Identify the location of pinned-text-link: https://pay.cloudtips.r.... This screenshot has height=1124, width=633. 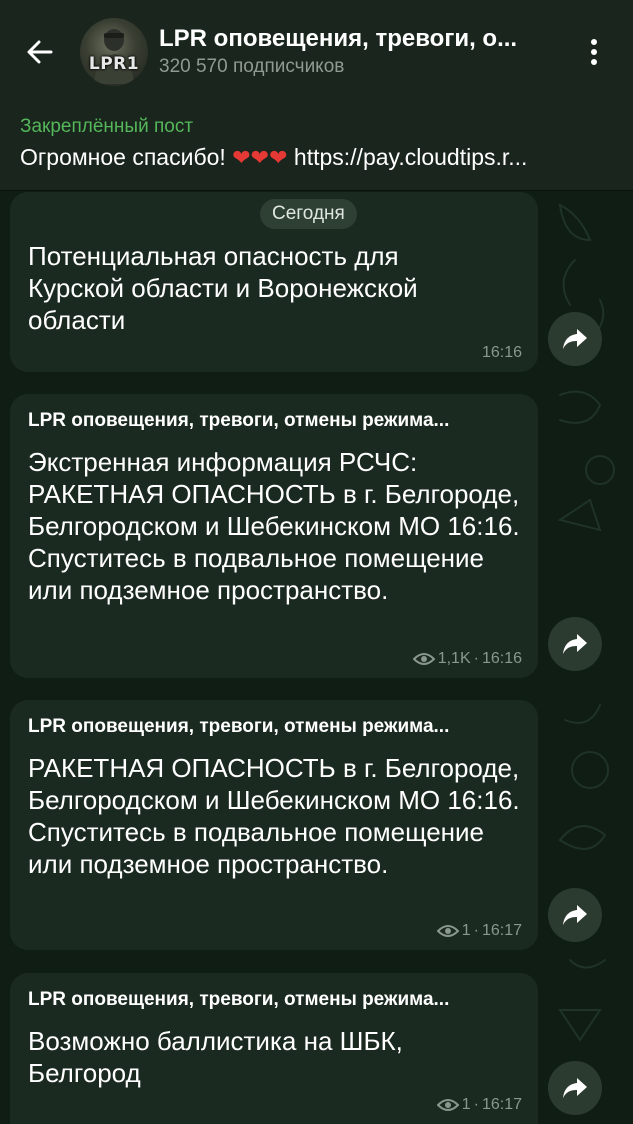
(407, 157).